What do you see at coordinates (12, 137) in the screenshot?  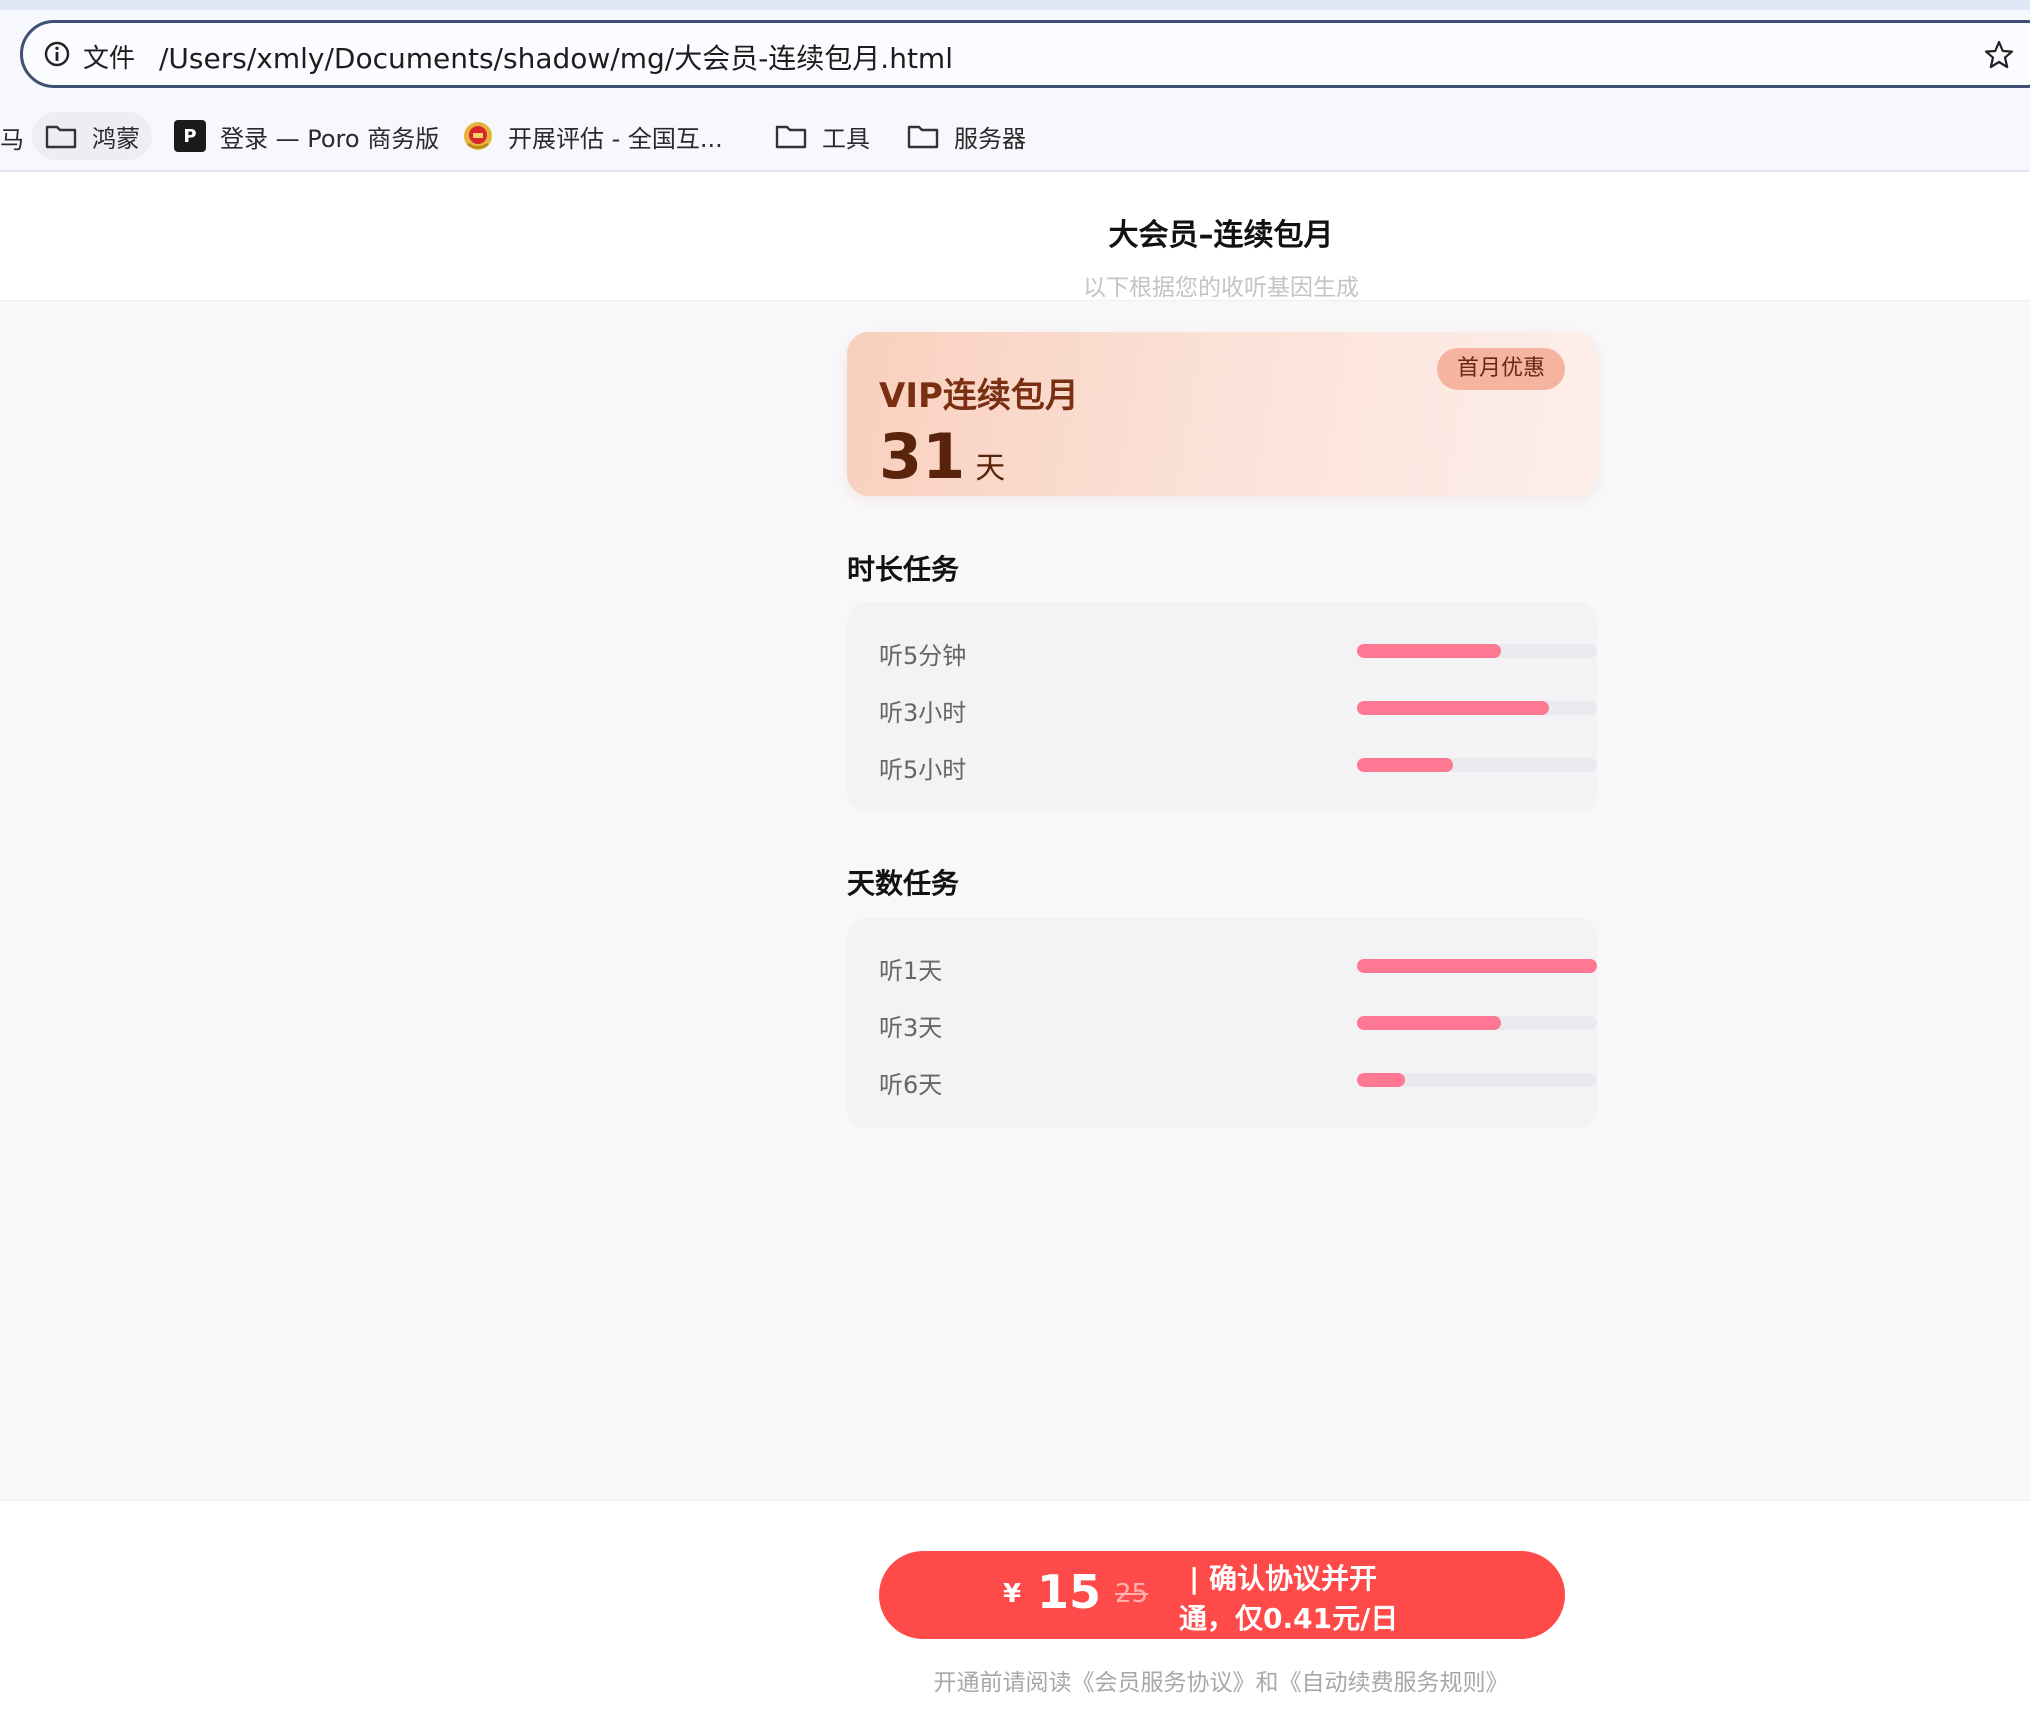 I see `bookmark-partial-label: 马` at bounding box center [12, 137].